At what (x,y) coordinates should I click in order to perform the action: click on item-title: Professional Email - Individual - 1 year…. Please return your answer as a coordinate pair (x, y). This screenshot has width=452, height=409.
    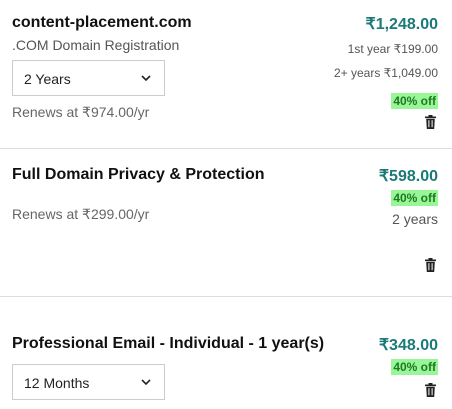
    Looking at the image, I should click on (168, 343).